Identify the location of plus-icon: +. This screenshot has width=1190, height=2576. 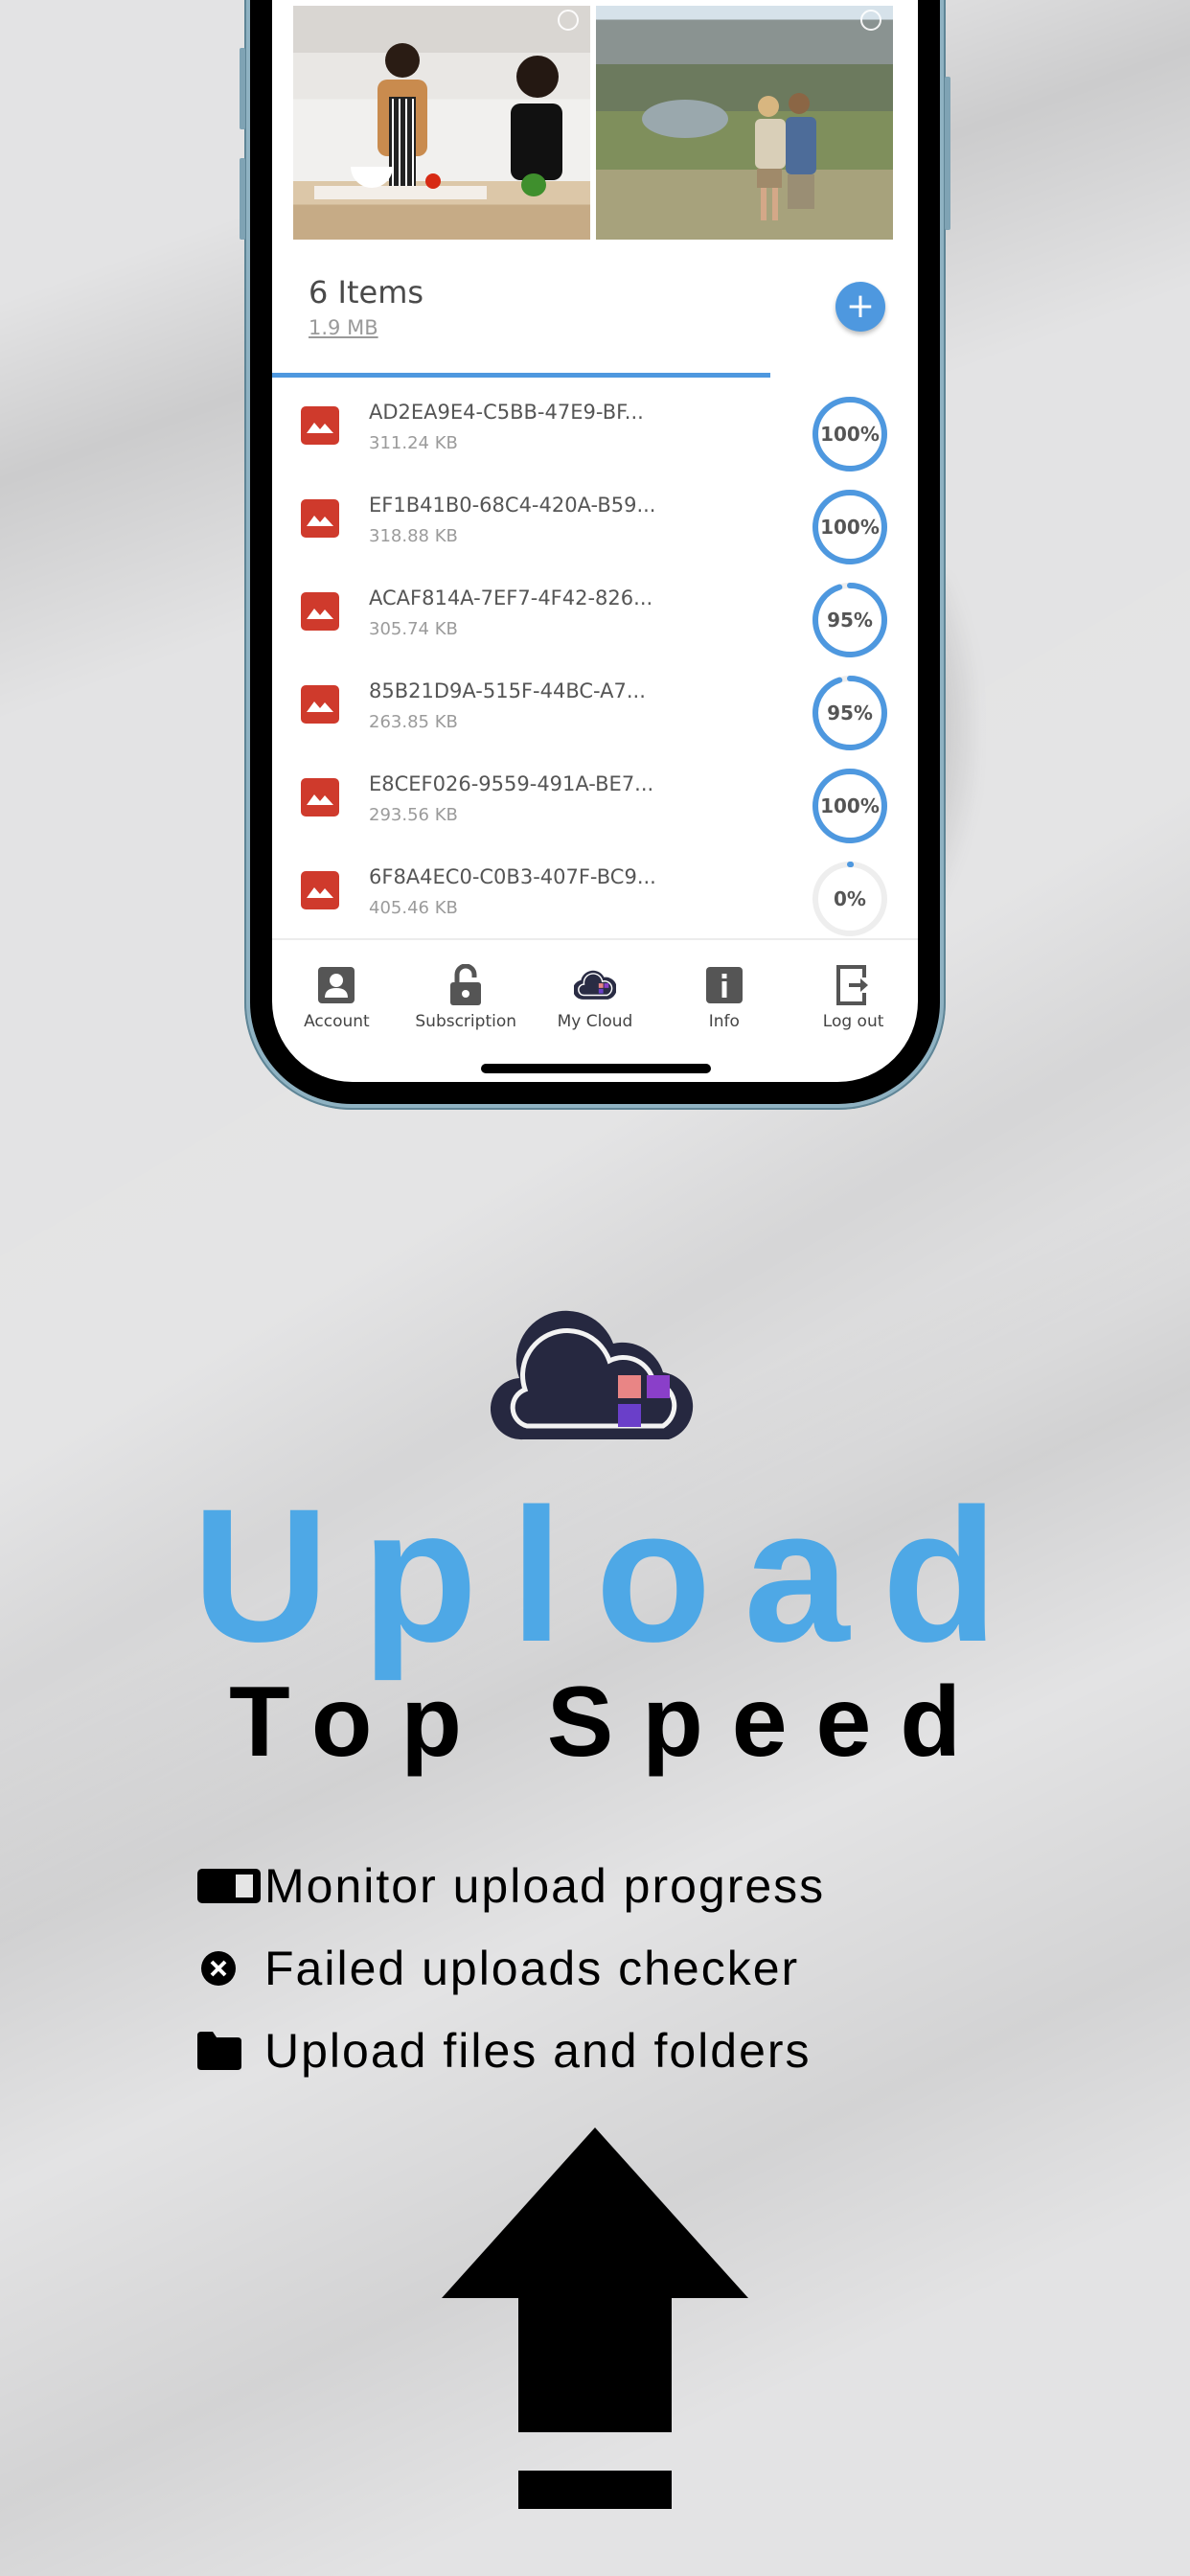
(860, 306).